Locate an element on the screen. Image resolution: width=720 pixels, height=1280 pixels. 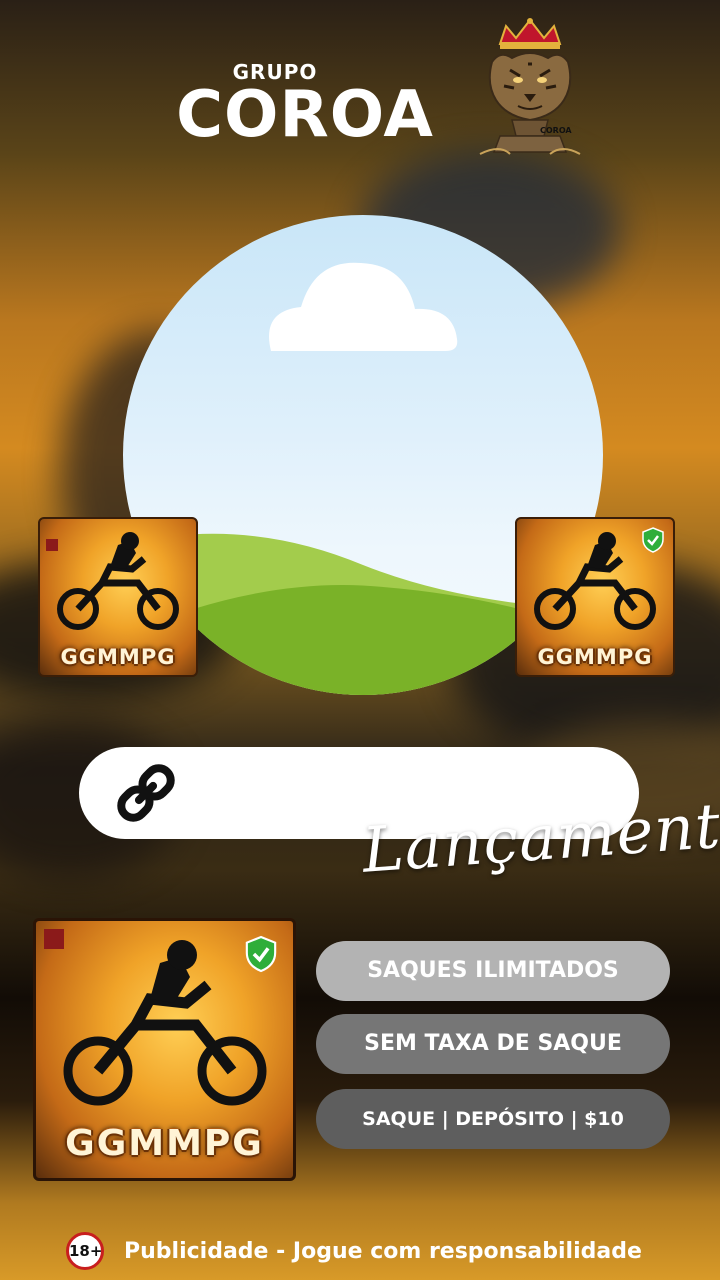
game-thumbnail-featured: GGMMPG is located at coordinates (164, 1049).